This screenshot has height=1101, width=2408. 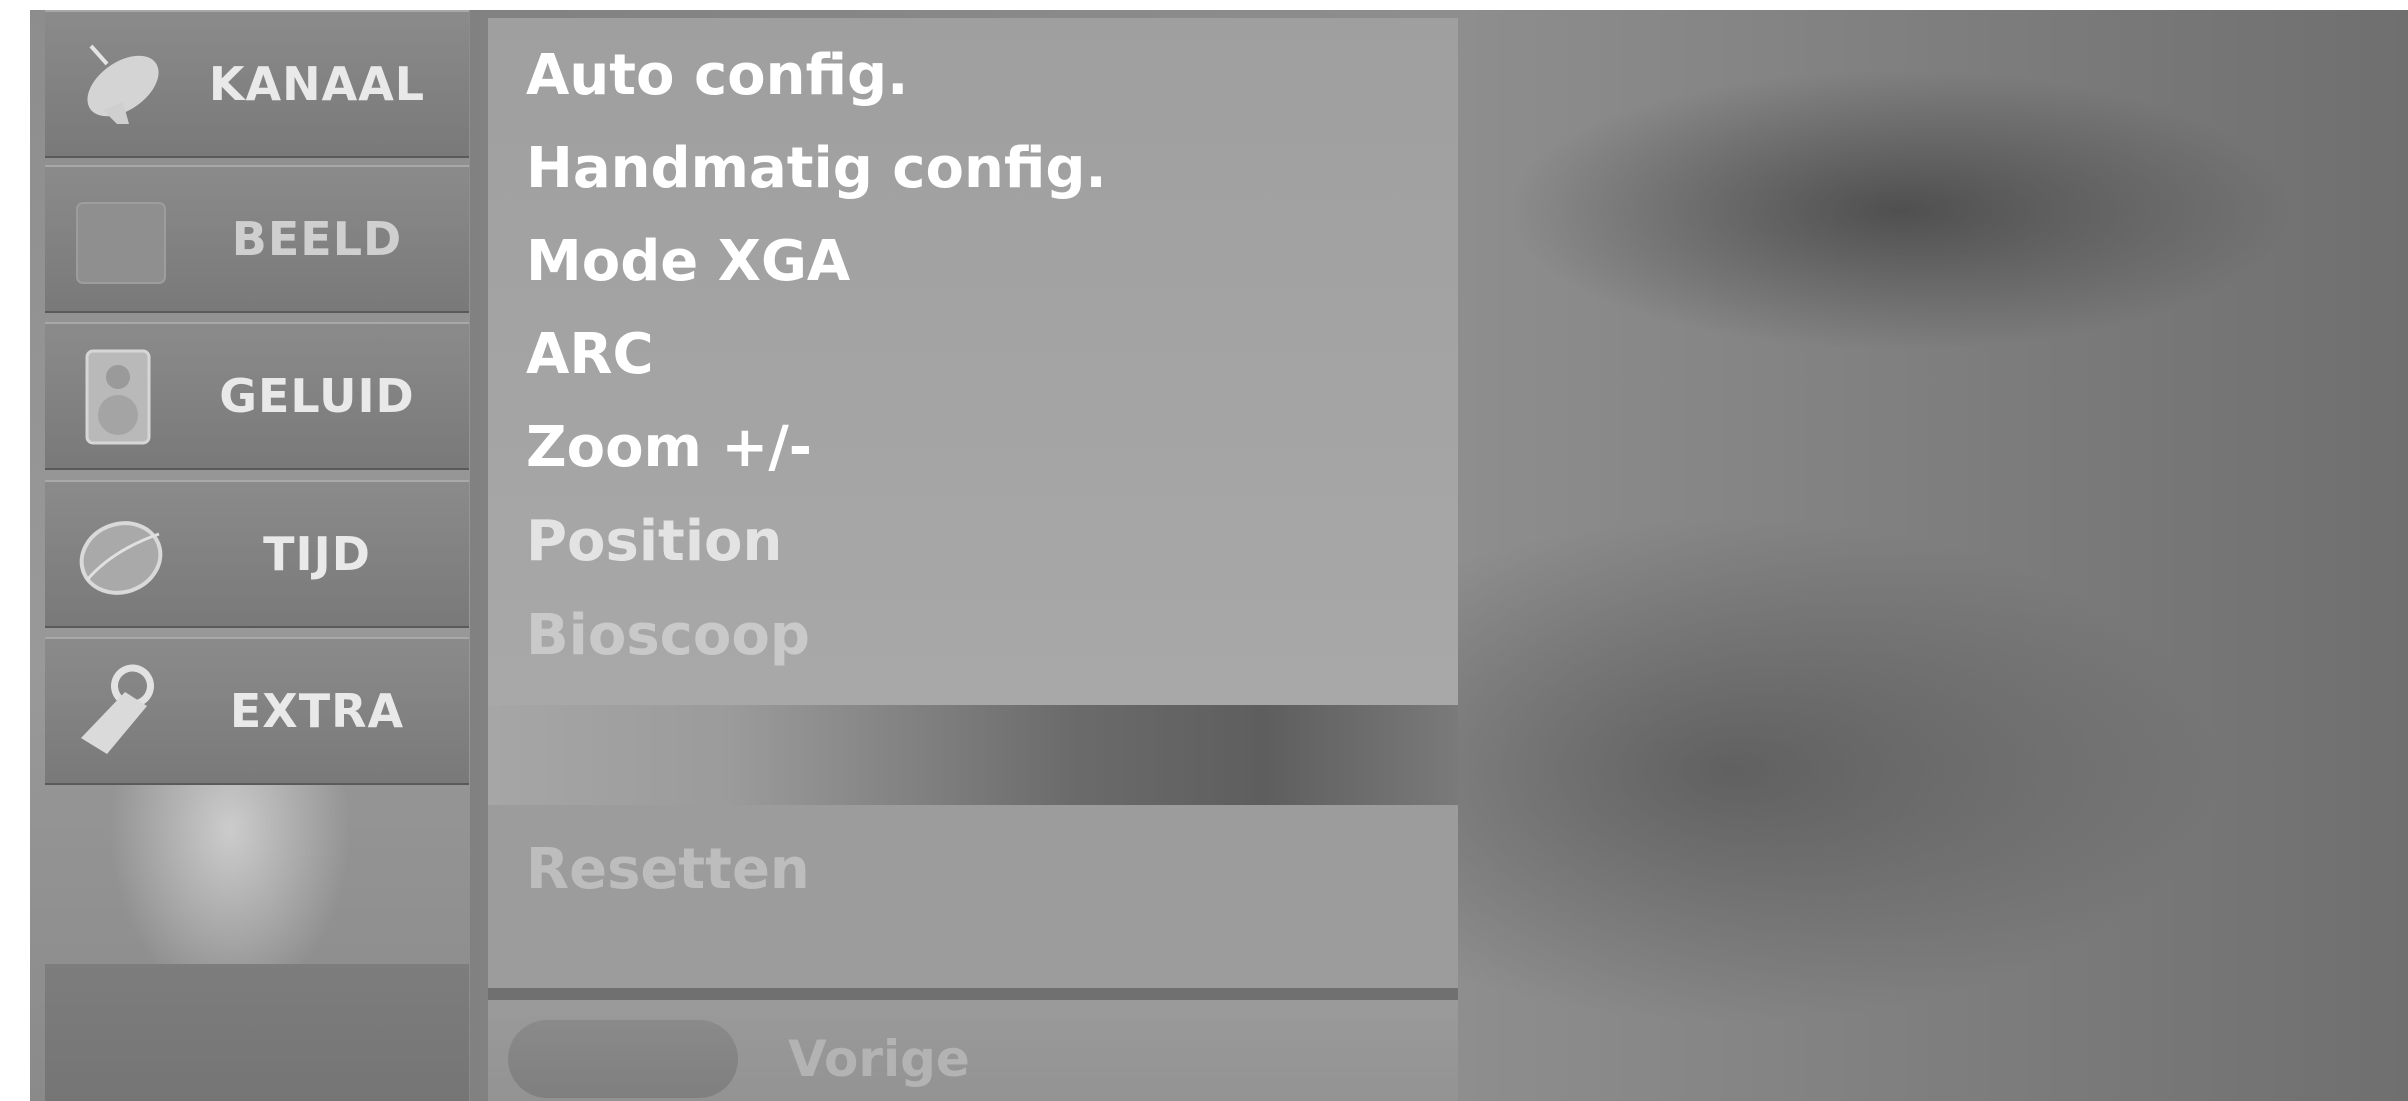 What do you see at coordinates (117, 709) in the screenshot?
I see `tag-icon` at bounding box center [117, 709].